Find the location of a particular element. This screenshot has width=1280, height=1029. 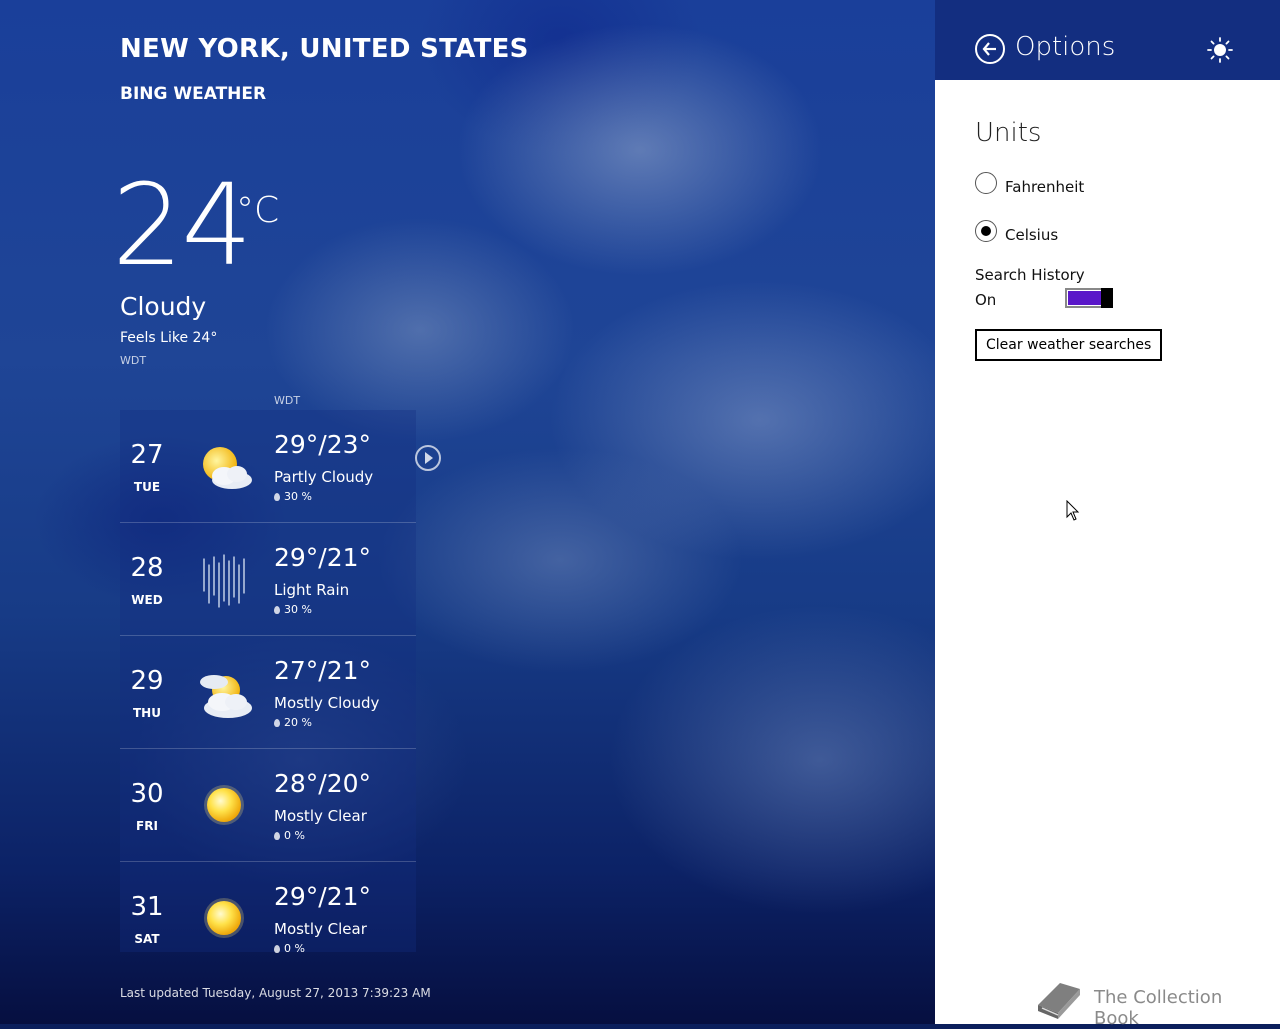

app-name: BING WEATHER is located at coordinates (193, 94).